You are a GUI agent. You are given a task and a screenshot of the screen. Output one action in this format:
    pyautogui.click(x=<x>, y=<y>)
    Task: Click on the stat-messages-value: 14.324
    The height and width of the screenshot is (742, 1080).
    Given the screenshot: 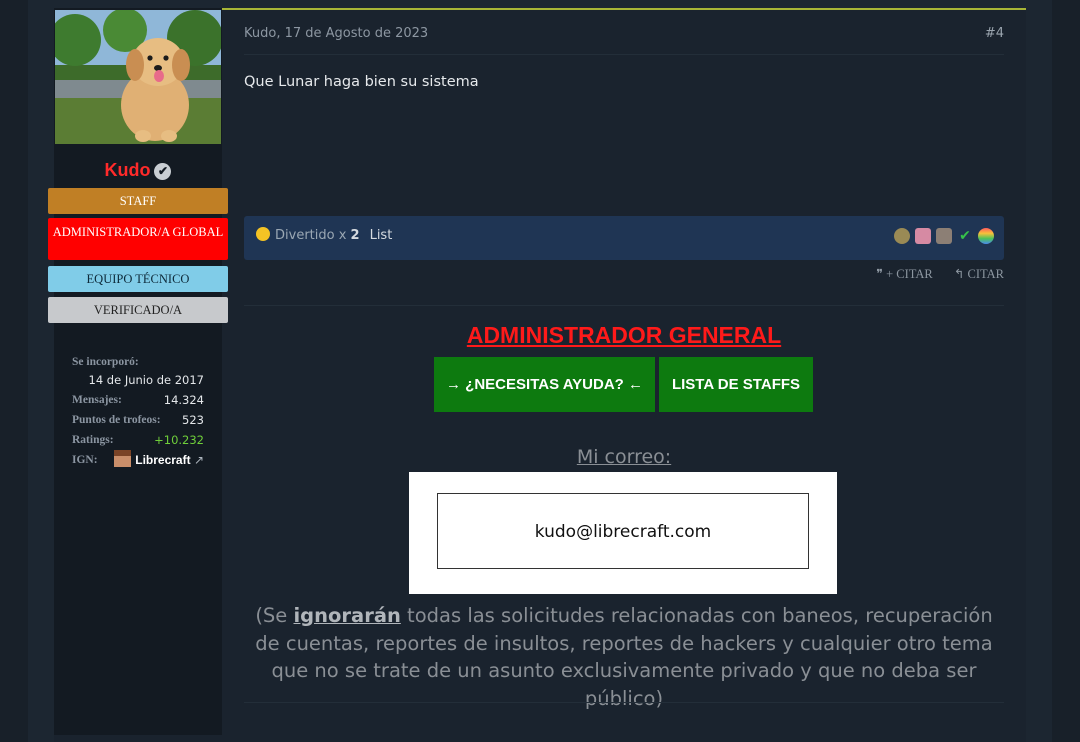 What is the action you would take?
    pyautogui.click(x=184, y=400)
    